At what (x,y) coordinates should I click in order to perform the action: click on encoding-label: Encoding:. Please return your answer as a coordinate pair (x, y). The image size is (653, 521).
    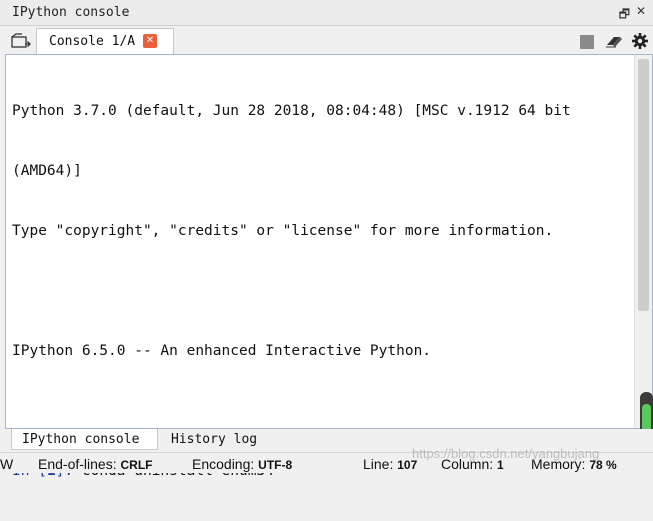
    Looking at the image, I should click on (223, 464).